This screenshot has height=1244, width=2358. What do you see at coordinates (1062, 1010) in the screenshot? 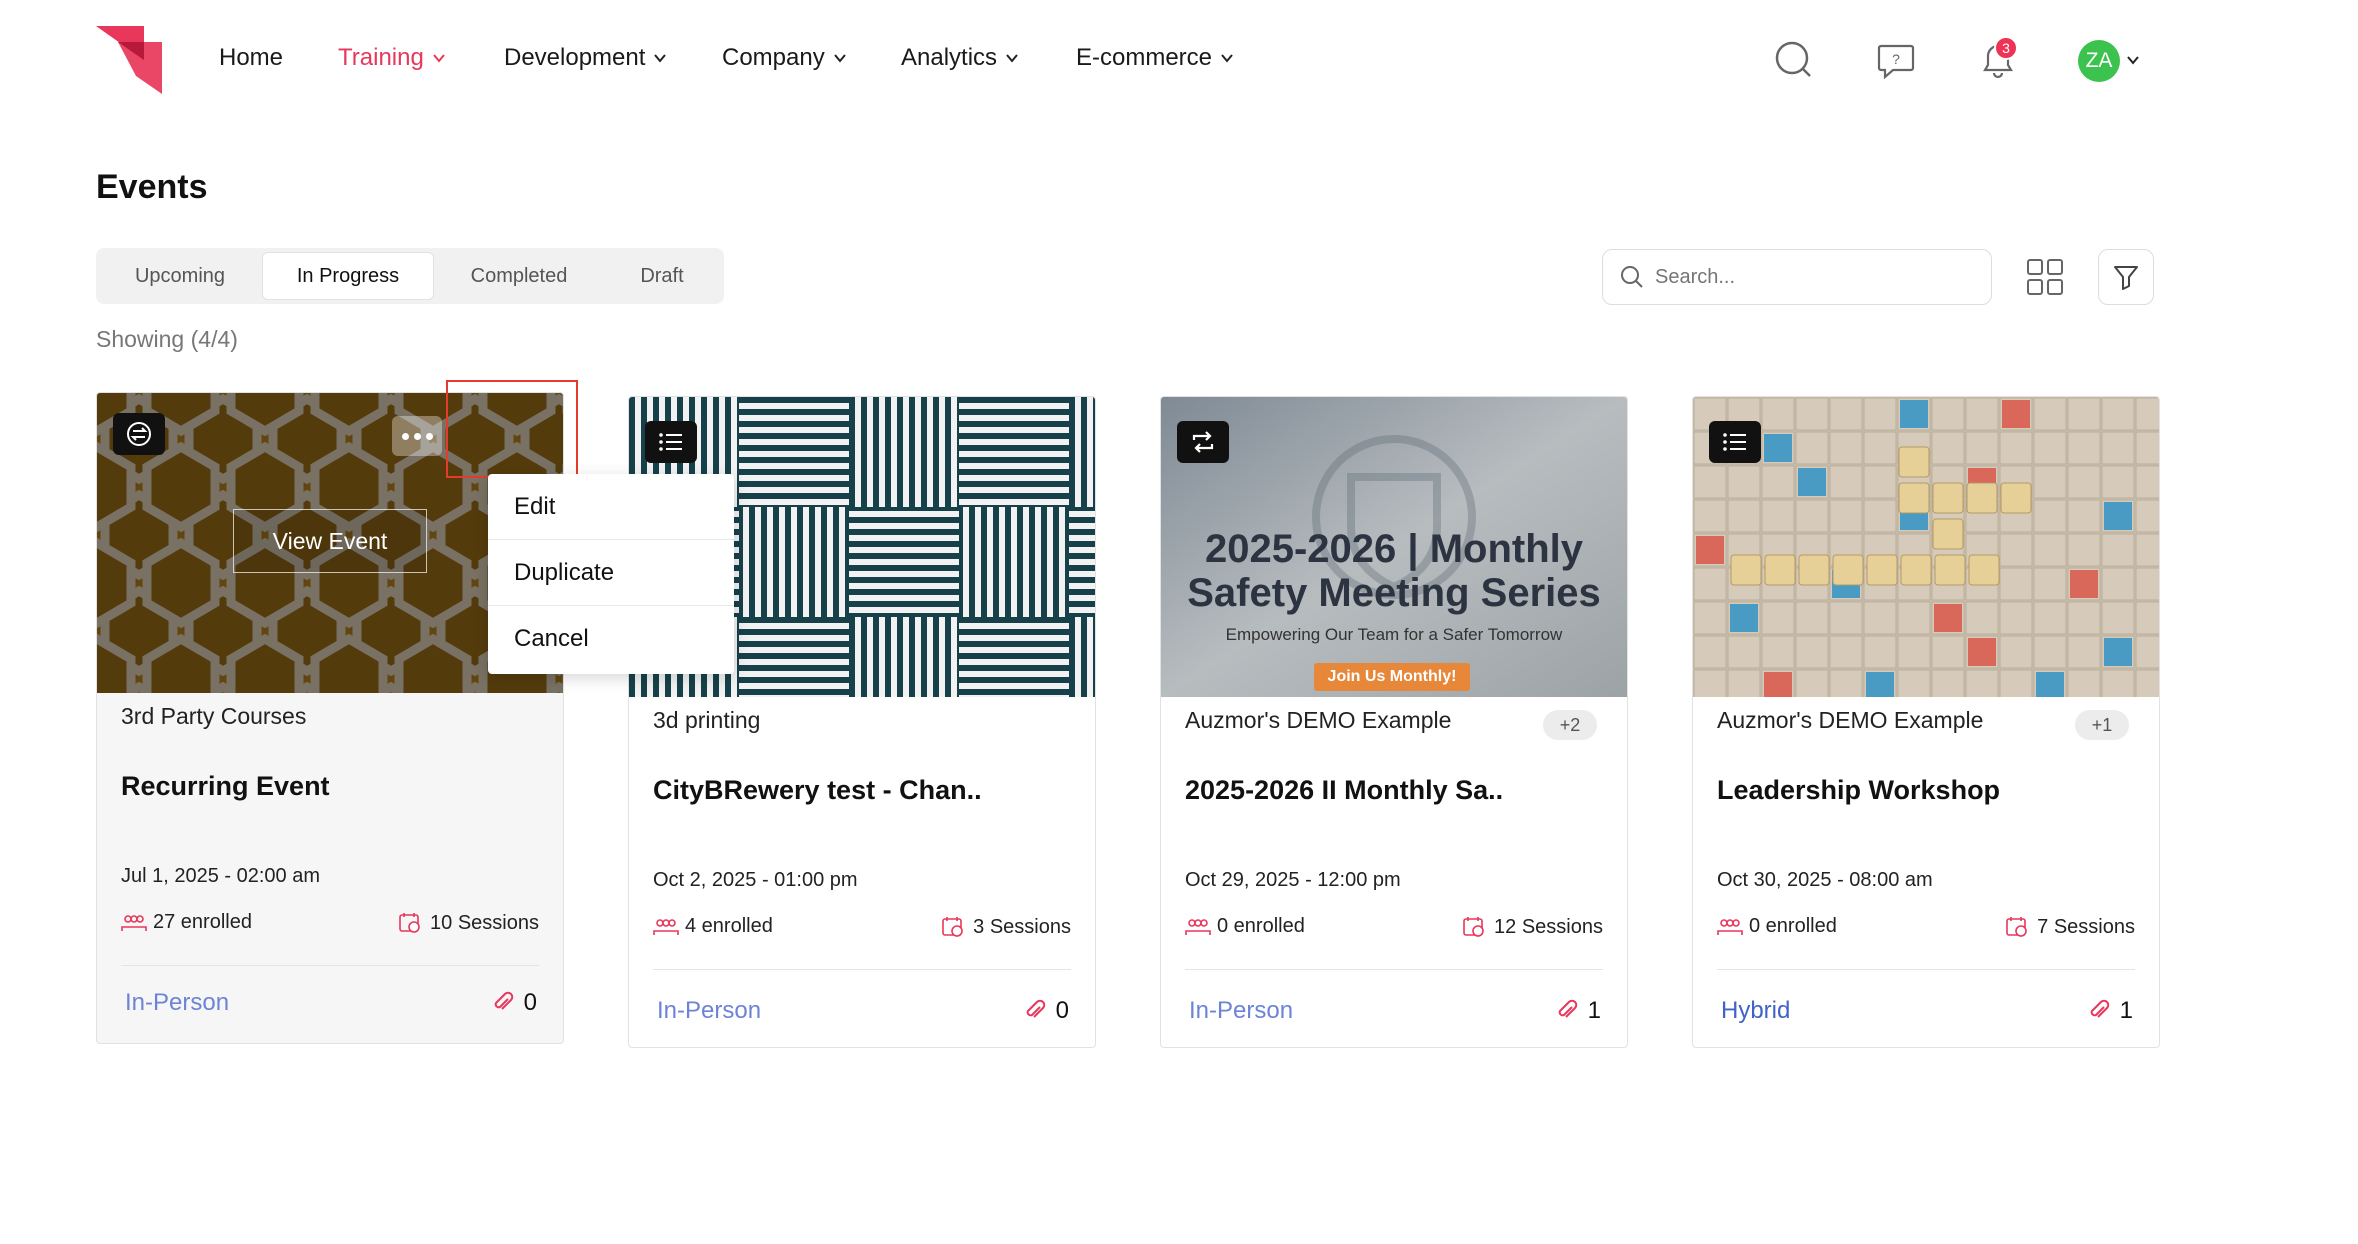
I see `attachment-label: 0` at bounding box center [1062, 1010].